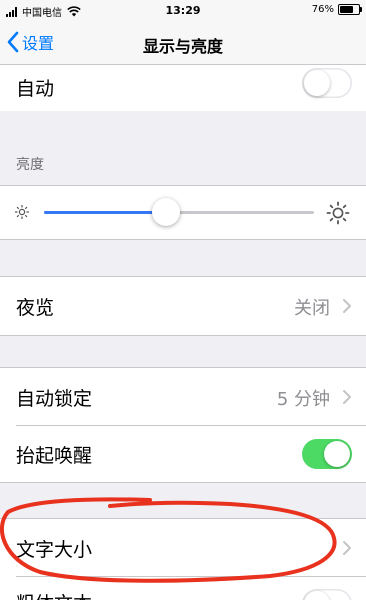  Describe the element at coordinates (22, 212) in the screenshot. I see `sun-small-icon` at that location.